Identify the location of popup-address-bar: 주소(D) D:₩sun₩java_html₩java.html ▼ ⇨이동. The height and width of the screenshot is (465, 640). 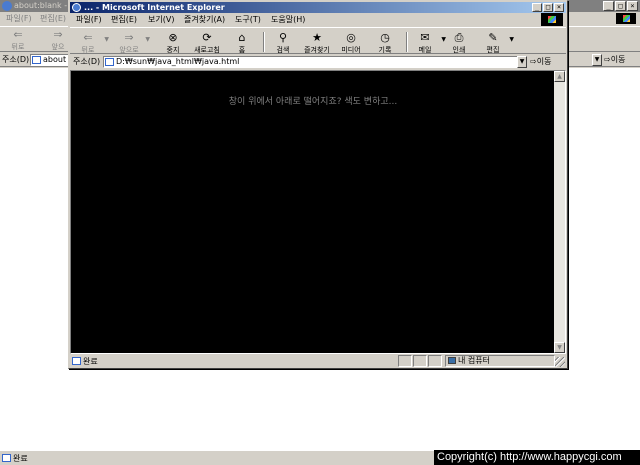
(318, 62).